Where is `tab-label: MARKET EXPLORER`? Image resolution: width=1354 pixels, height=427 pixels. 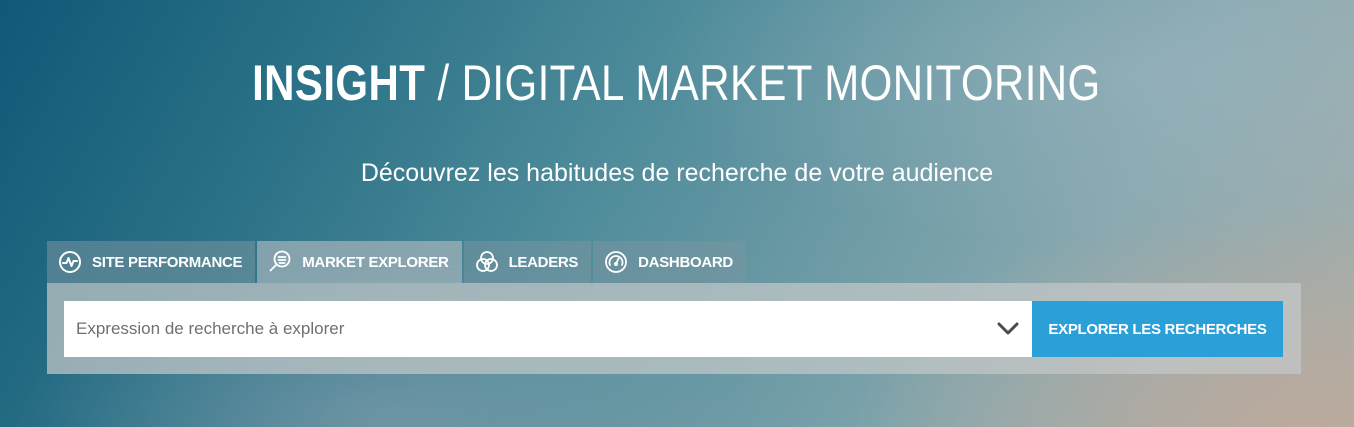 tab-label: MARKET EXPLORER is located at coordinates (375, 262).